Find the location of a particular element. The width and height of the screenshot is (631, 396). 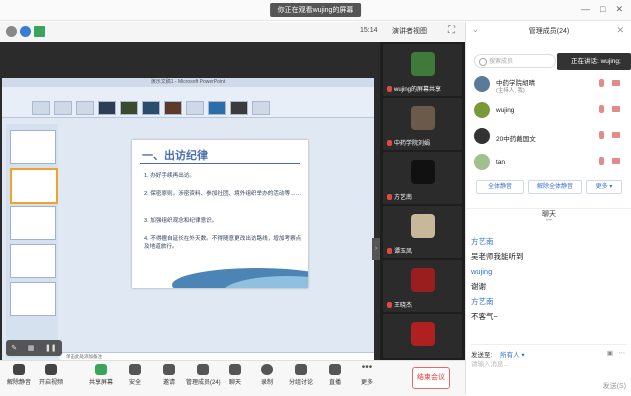

minimize-icon: — is located at coordinates (585, 9).